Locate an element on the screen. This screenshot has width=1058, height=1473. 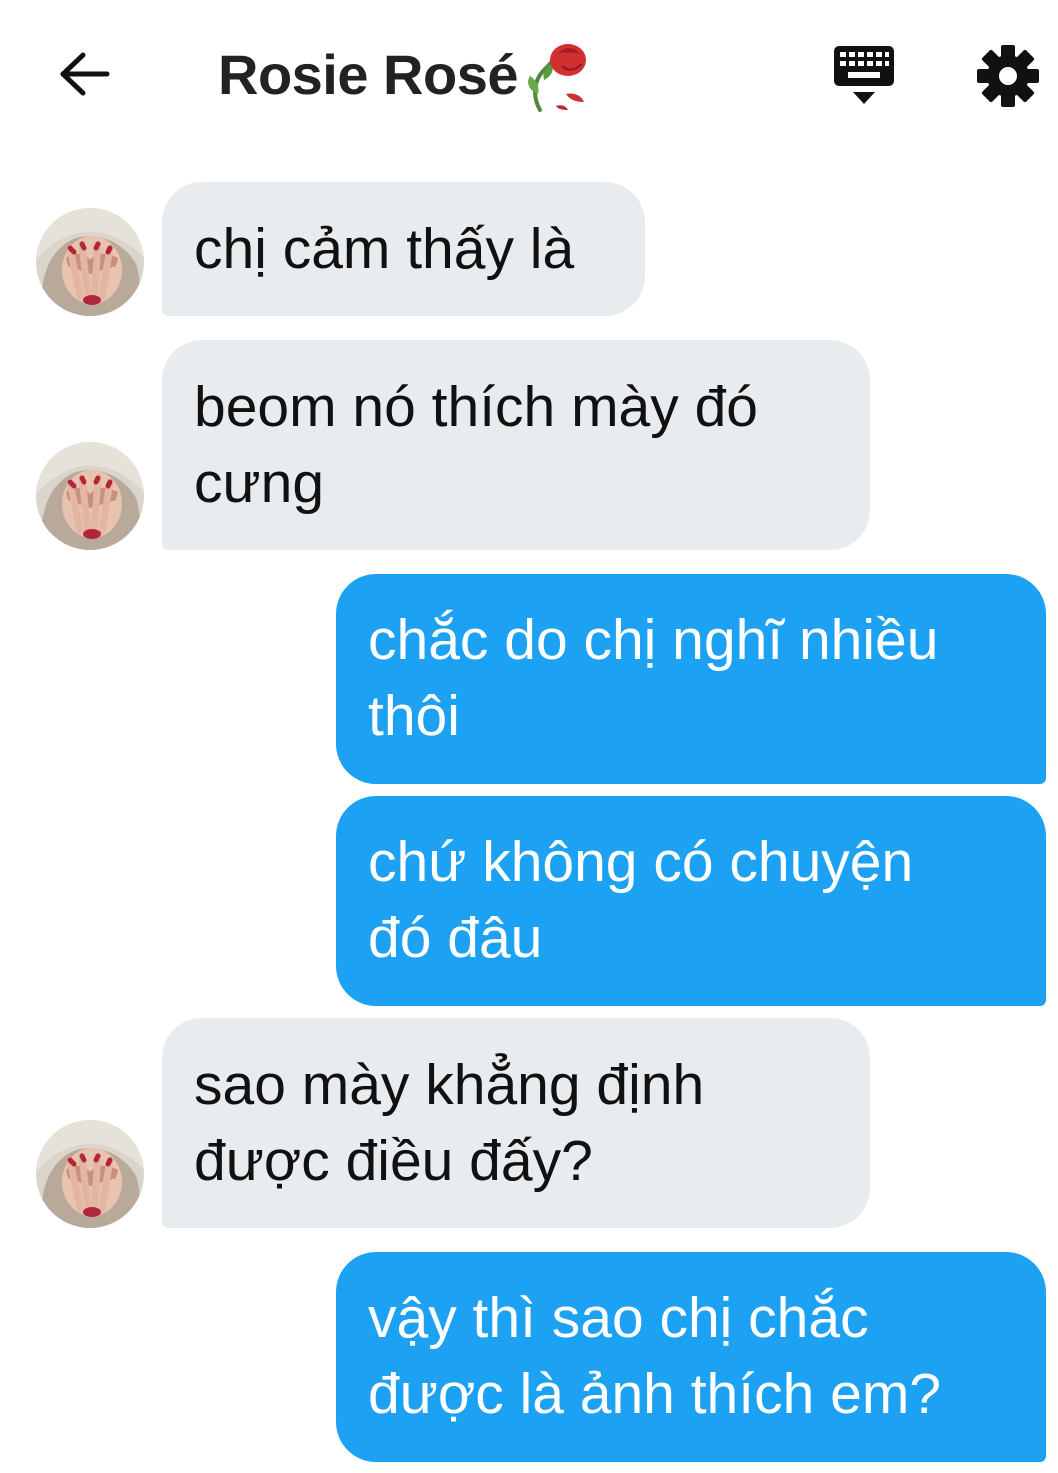
back-button is located at coordinates (84, 74).